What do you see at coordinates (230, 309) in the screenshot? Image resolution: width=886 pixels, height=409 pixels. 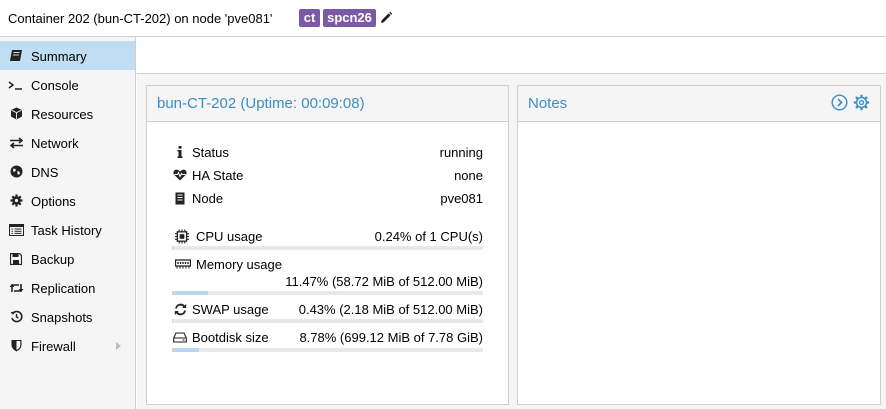 I see `swap-usage-label: SWAP usage` at bounding box center [230, 309].